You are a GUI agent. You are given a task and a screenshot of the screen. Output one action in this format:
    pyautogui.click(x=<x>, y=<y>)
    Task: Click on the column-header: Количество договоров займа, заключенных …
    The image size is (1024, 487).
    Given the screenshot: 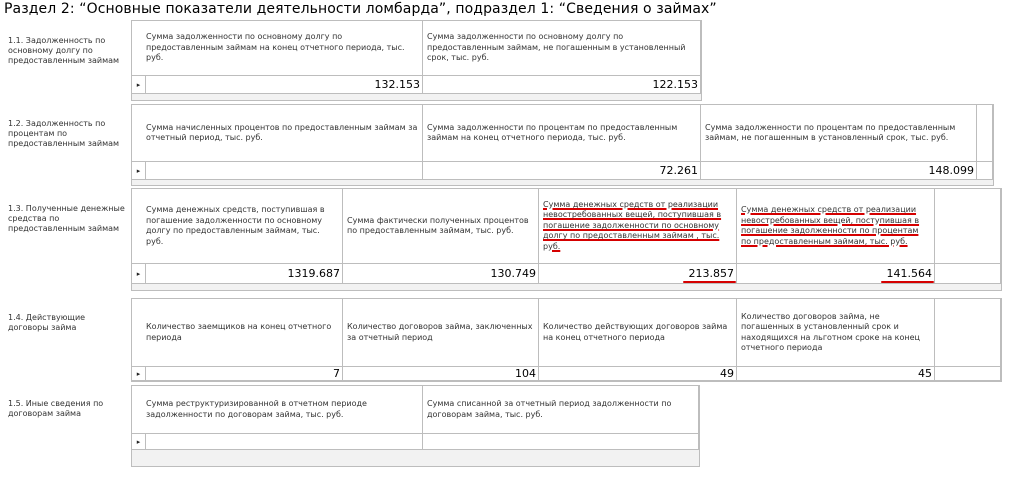 What is the action you would take?
    pyautogui.click(x=441, y=333)
    